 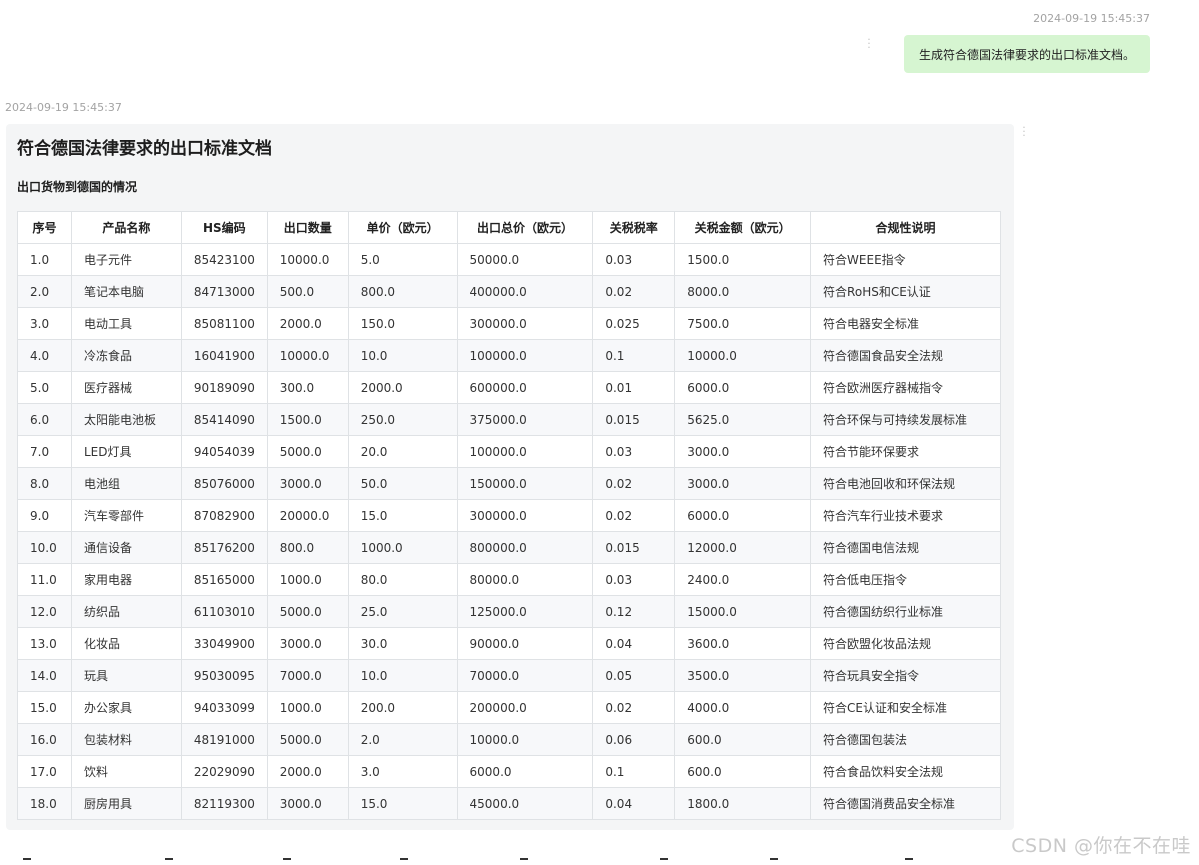 I want to click on table-cell: 17.0, so click(x=44, y=771).